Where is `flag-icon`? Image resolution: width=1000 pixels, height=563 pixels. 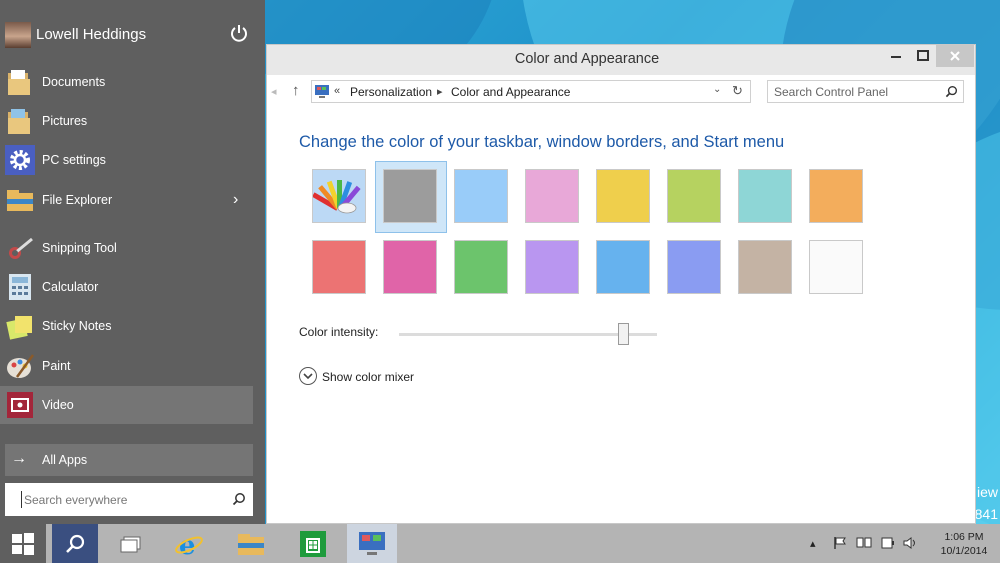
flag-icon is located at coordinates (840, 543).